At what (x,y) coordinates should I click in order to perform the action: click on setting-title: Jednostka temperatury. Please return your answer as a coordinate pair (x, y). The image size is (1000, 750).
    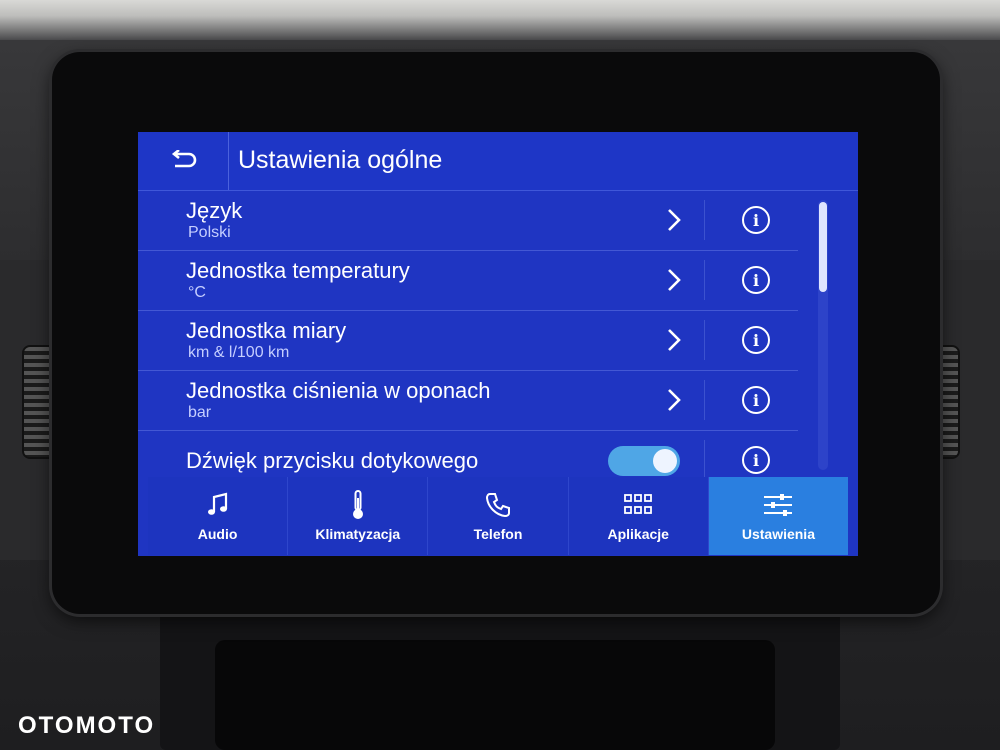
    Looking at the image, I should click on (298, 270).